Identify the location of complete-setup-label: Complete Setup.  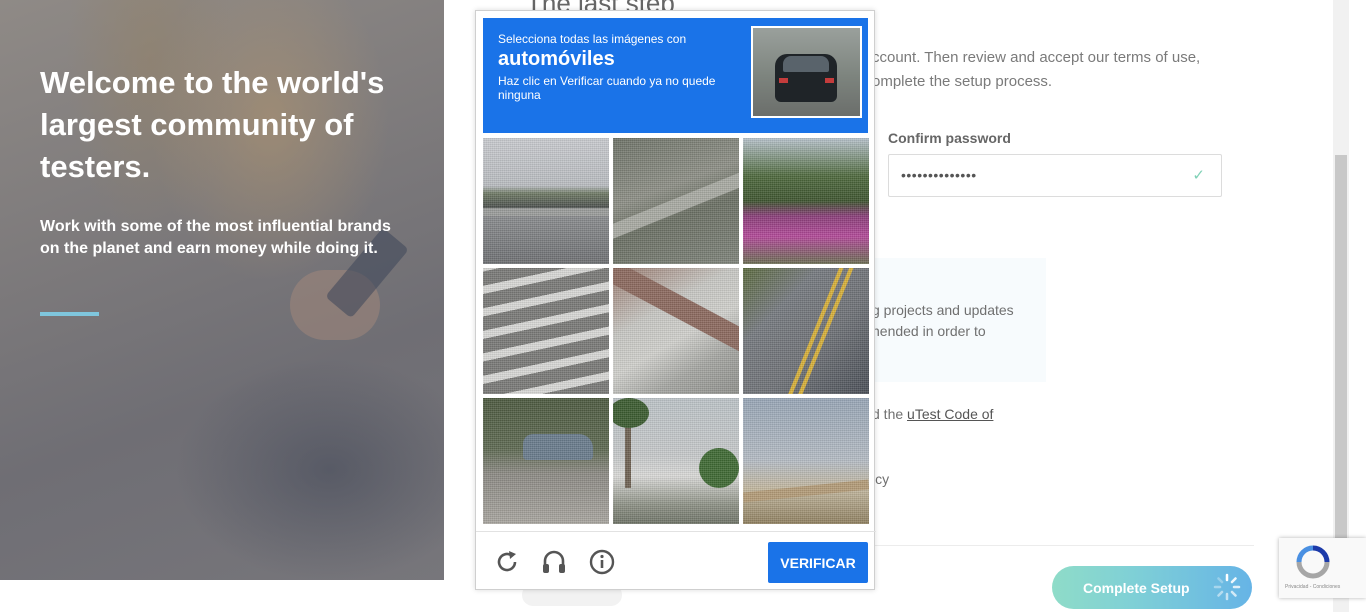
(1136, 588).